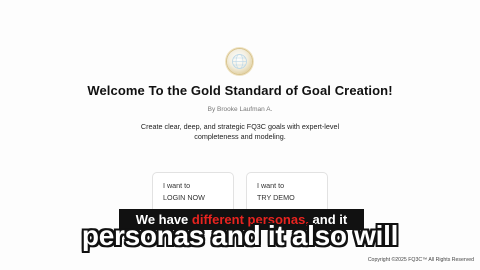 This screenshot has width=480, height=270. I want to click on author-byline: By Brooke Laufman A., so click(240, 109).